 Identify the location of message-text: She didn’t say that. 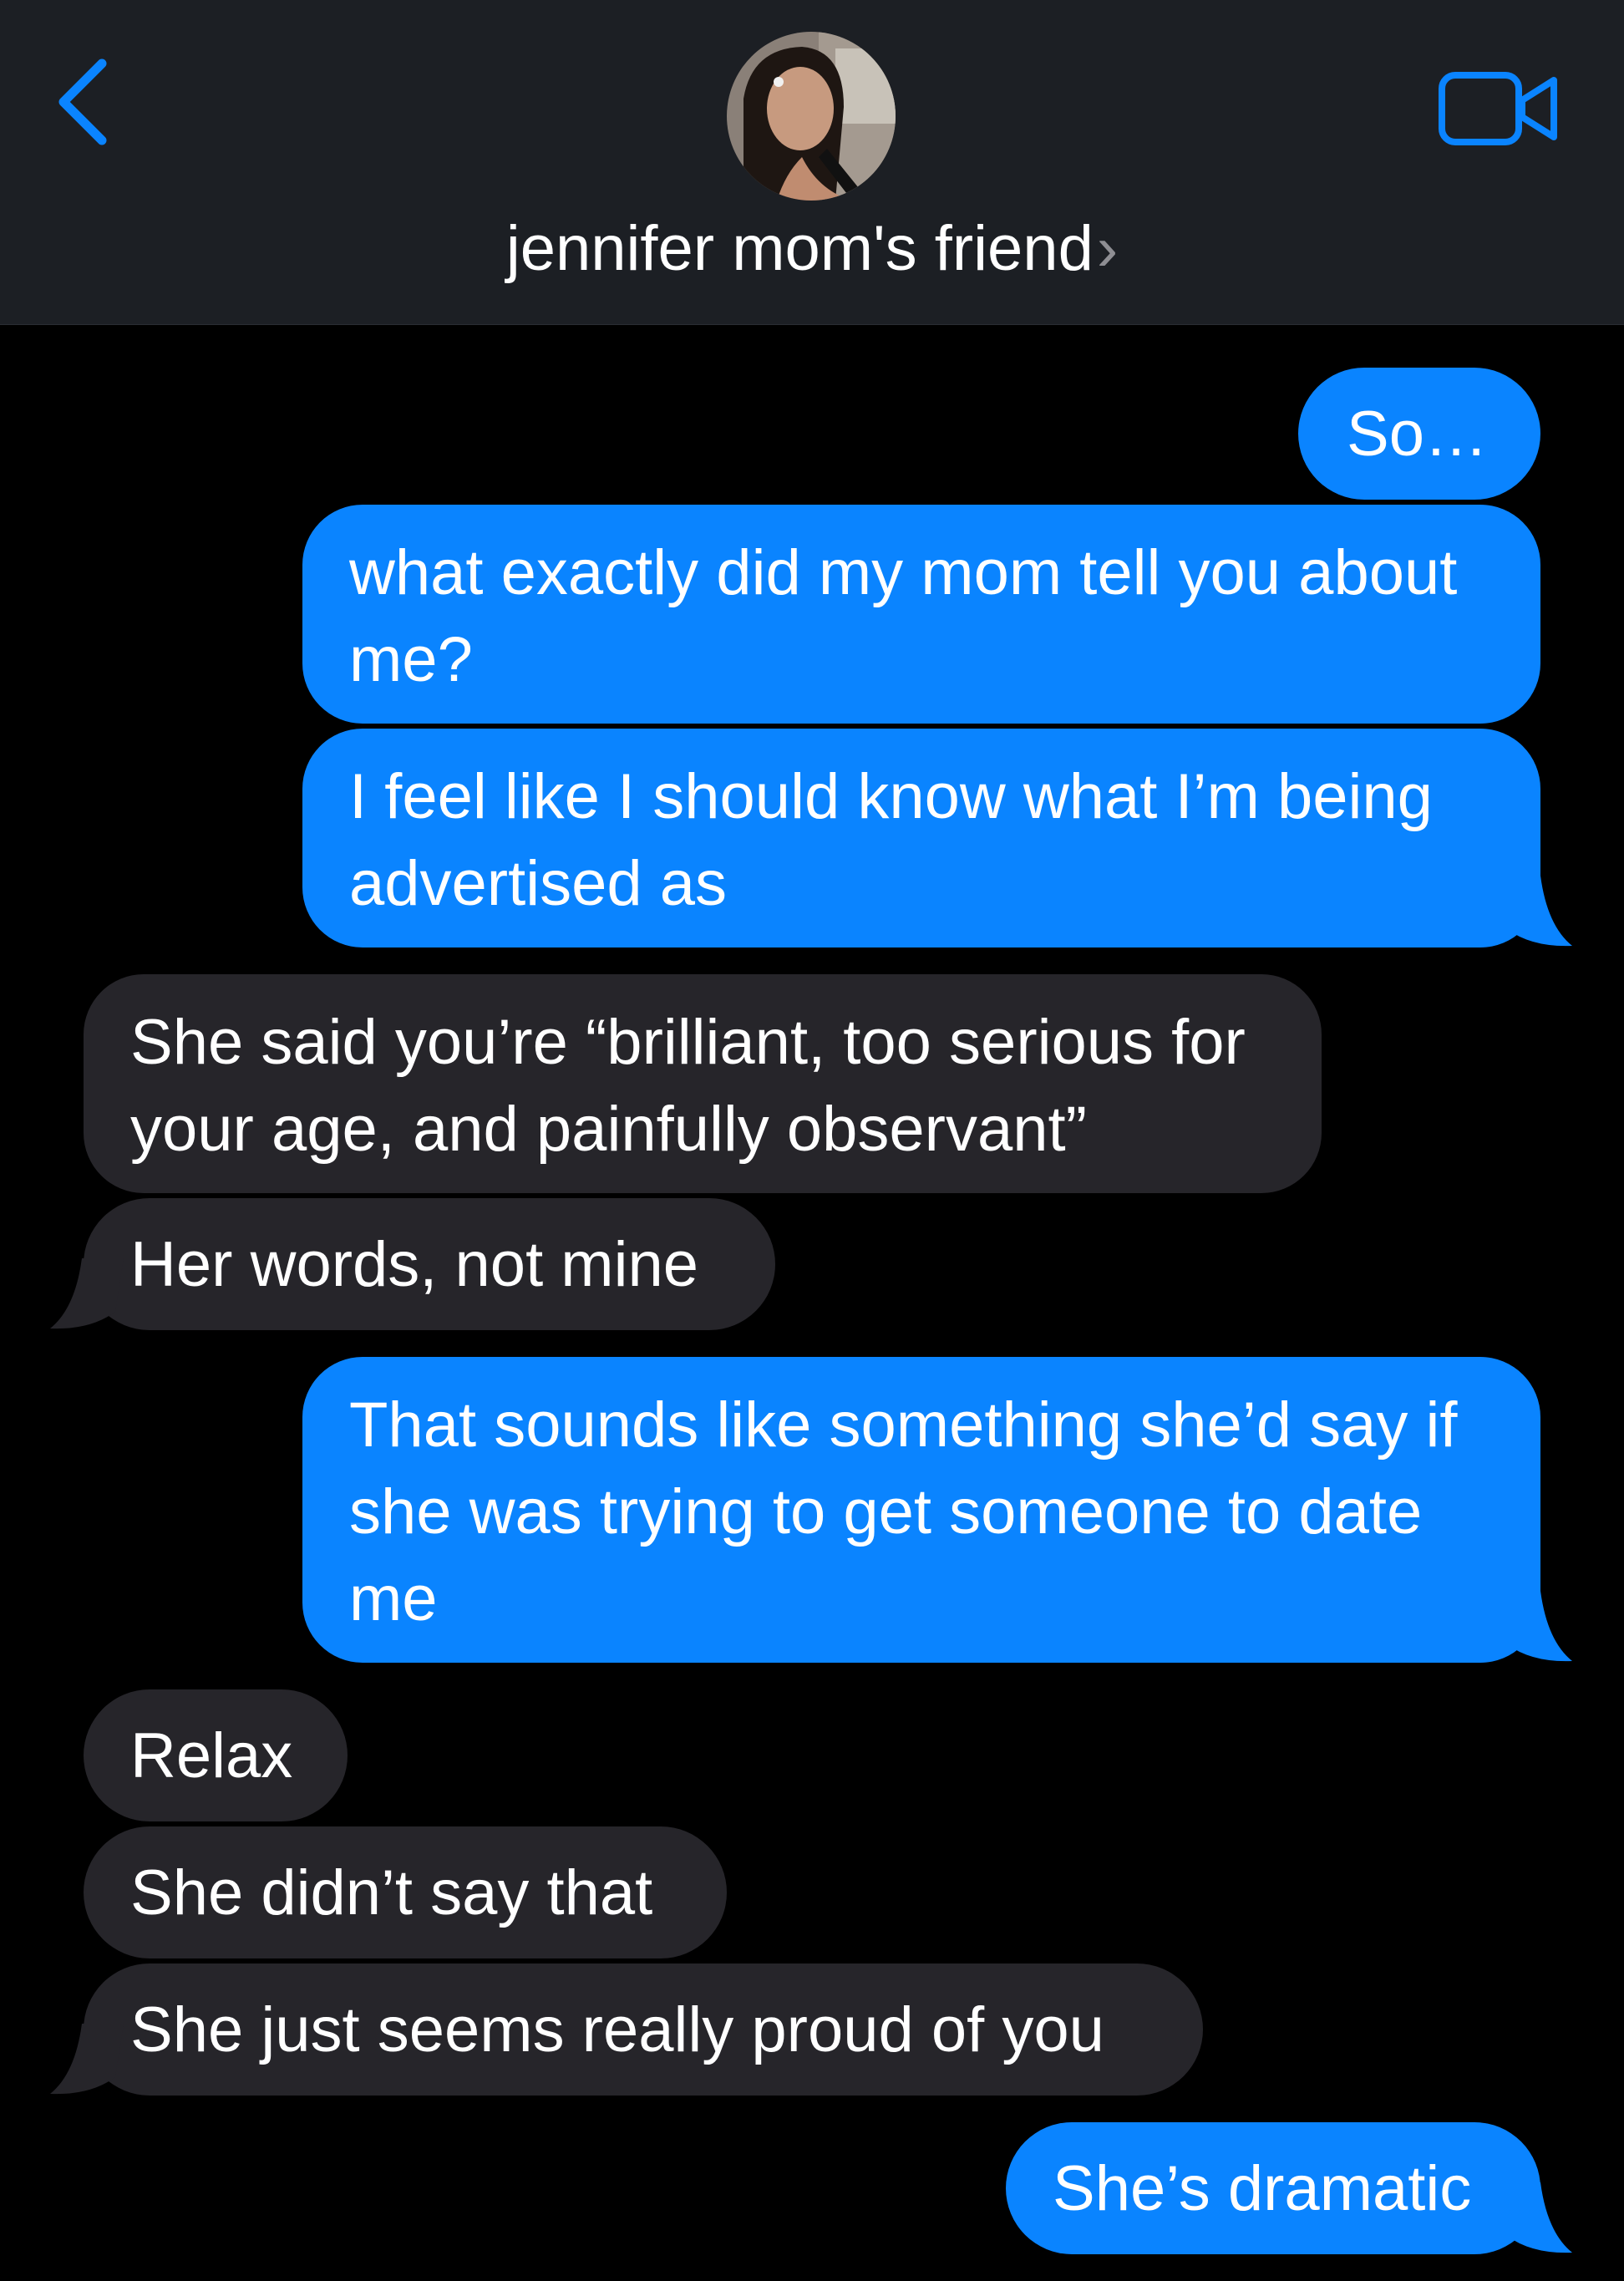
(391, 1892).